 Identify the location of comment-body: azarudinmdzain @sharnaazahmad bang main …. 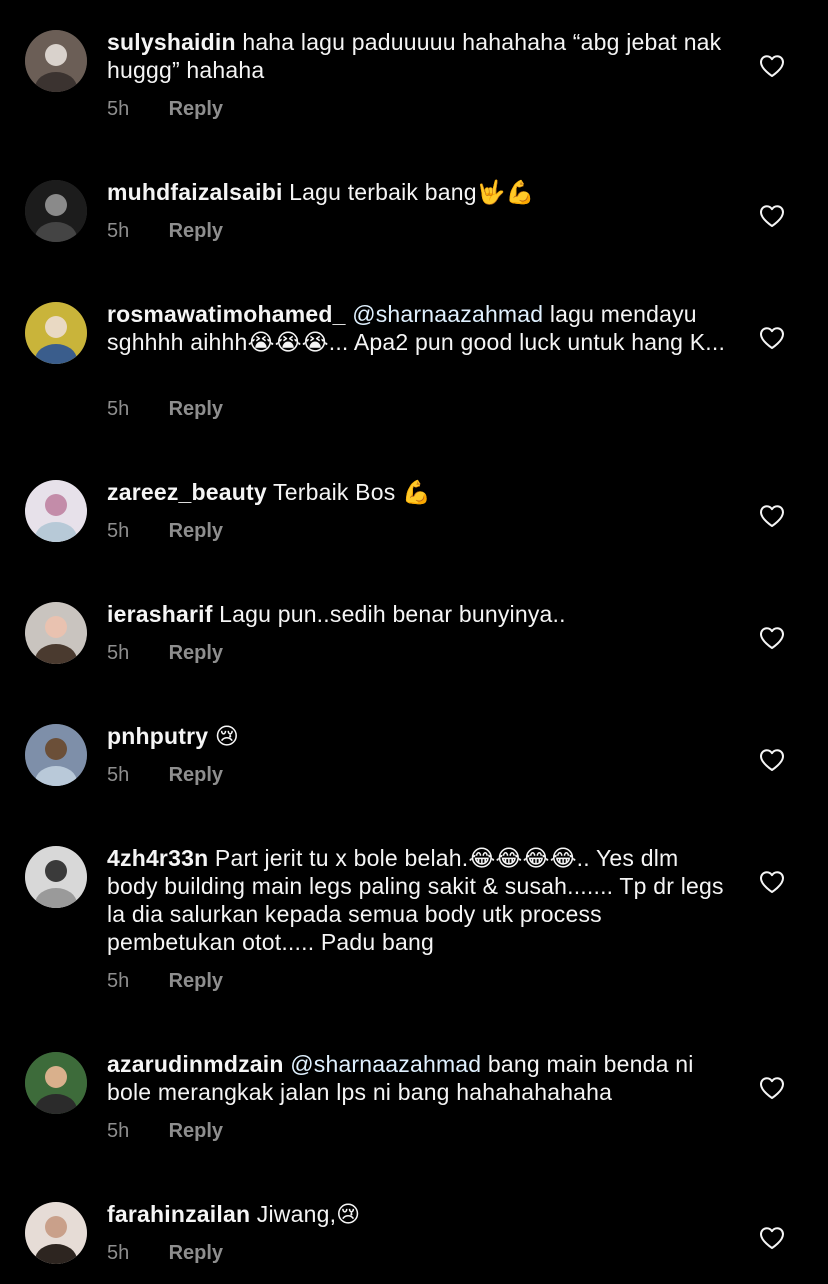
(417, 1078).